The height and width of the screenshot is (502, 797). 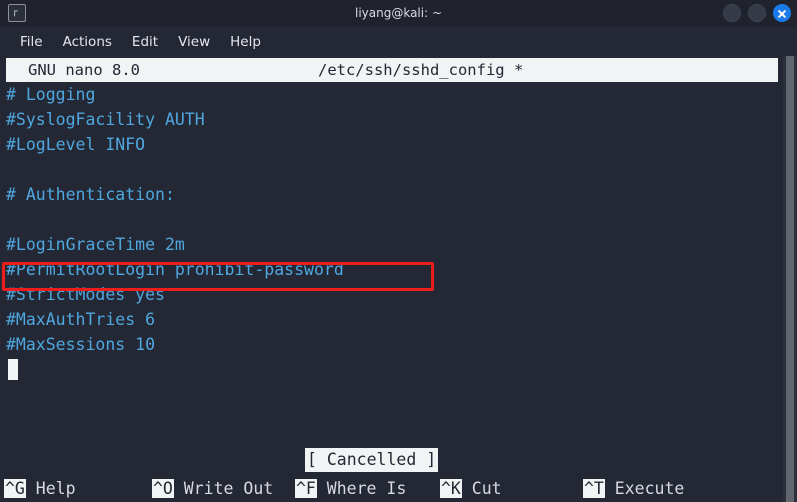 I want to click on menu-item-help: Help, so click(x=245, y=42).